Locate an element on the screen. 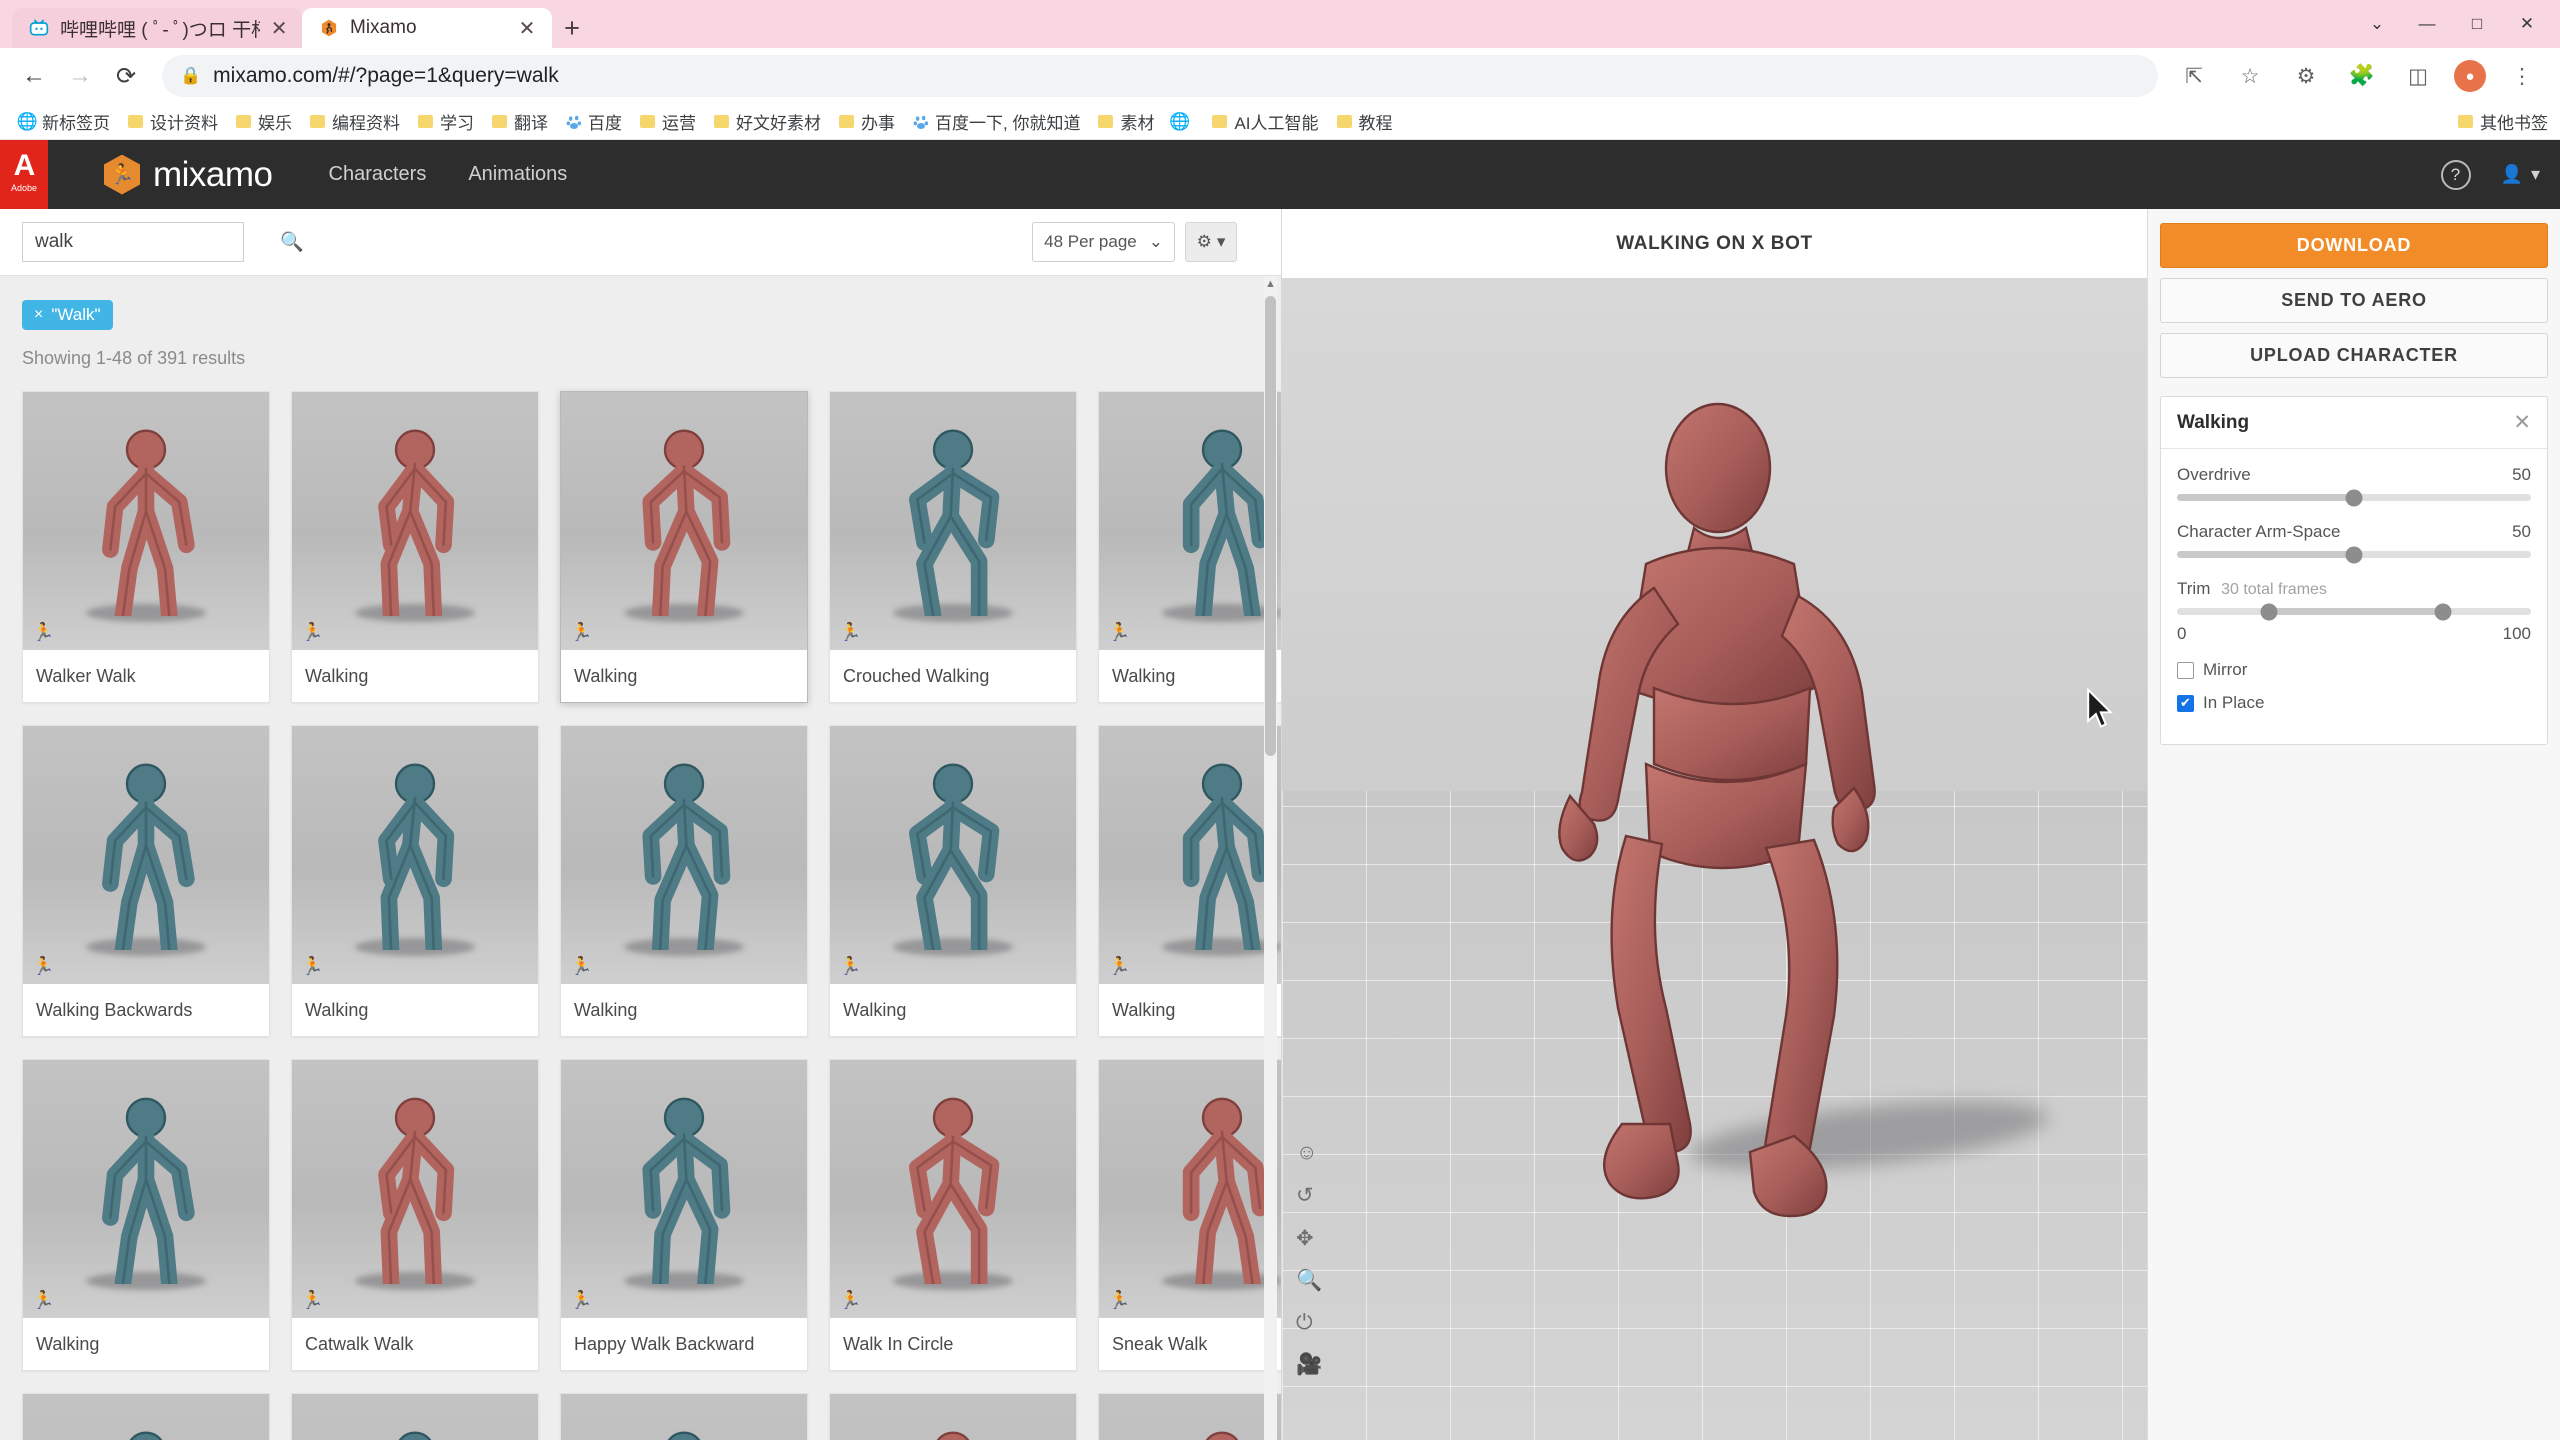 Image resolution: width=2560 pixels, height=1440 pixels. bookmark-item: 娱乐 is located at coordinates (263, 121).